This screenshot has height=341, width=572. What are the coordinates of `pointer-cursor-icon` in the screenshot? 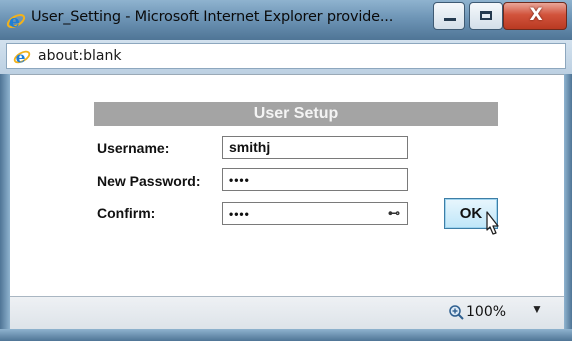 It's located at (492, 223).